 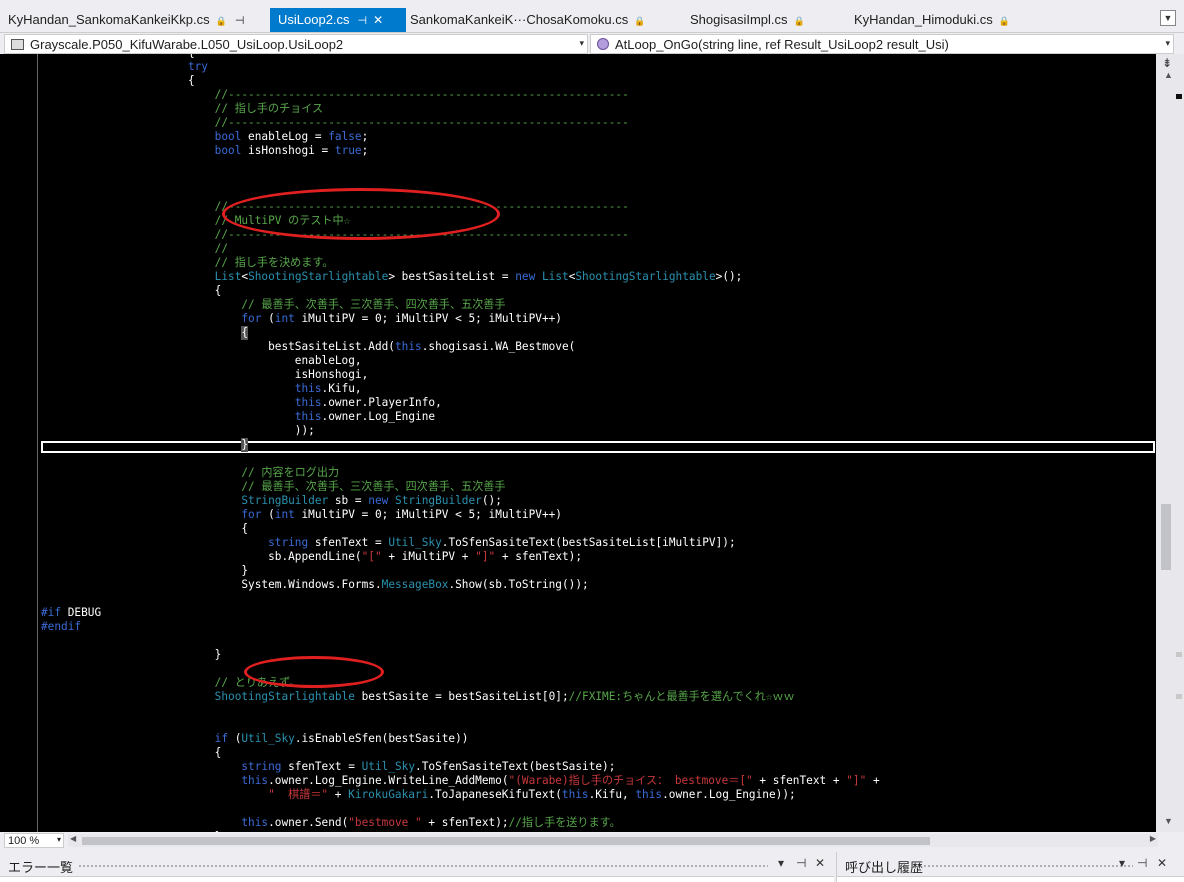 I want to click on code-token: Util_Sky, so click(x=415, y=542).